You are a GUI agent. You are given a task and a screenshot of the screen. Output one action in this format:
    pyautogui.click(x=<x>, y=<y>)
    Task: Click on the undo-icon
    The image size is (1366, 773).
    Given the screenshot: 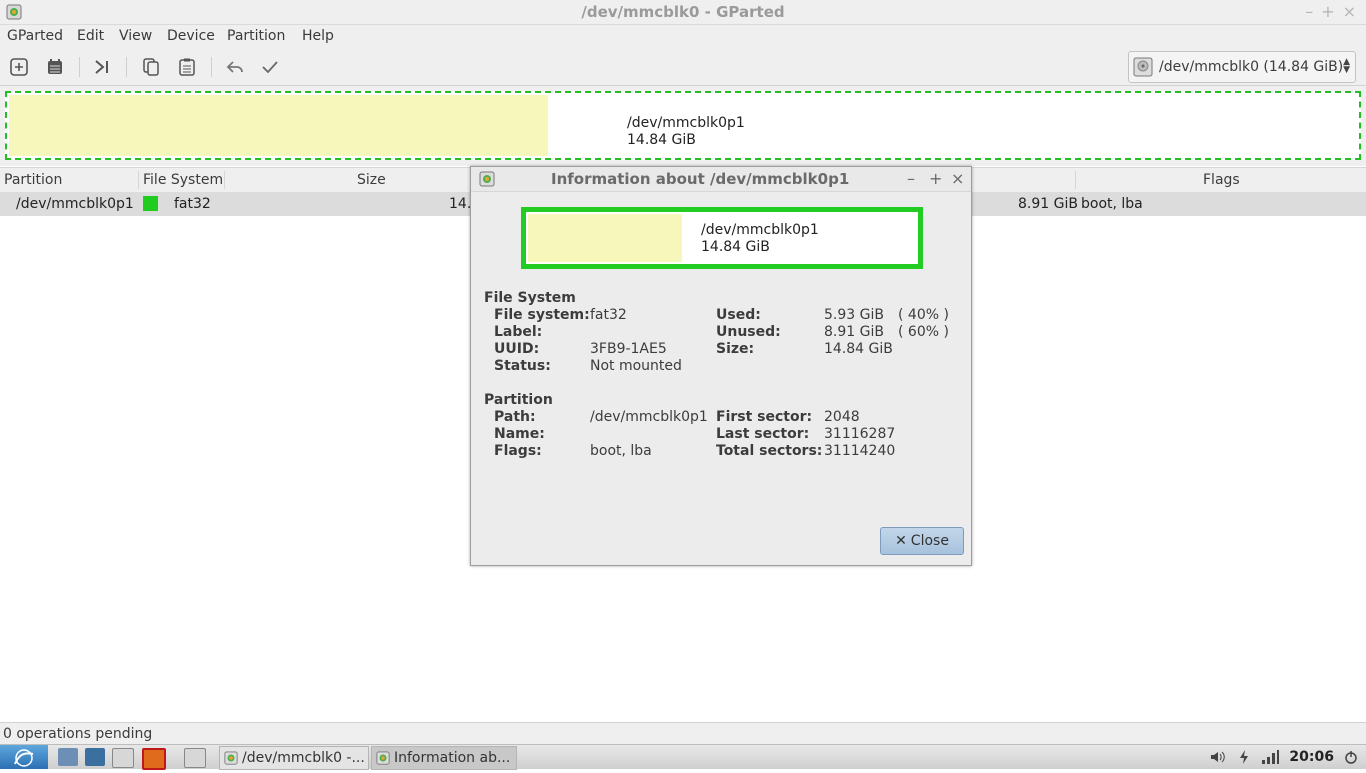 What is the action you would take?
    pyautogui.click(x=234, y=67)
    